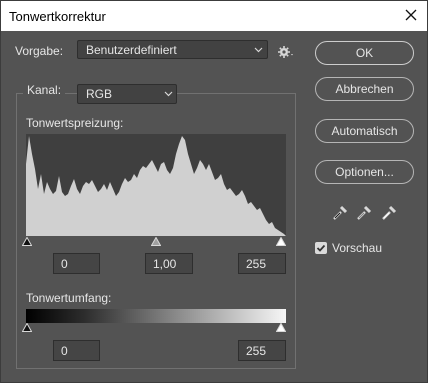 The image size is (428, 383). Describe the element at coordinates (69, 298) in the screenshot. I see `output-levels-label: Tonwertumfang:` at that location.